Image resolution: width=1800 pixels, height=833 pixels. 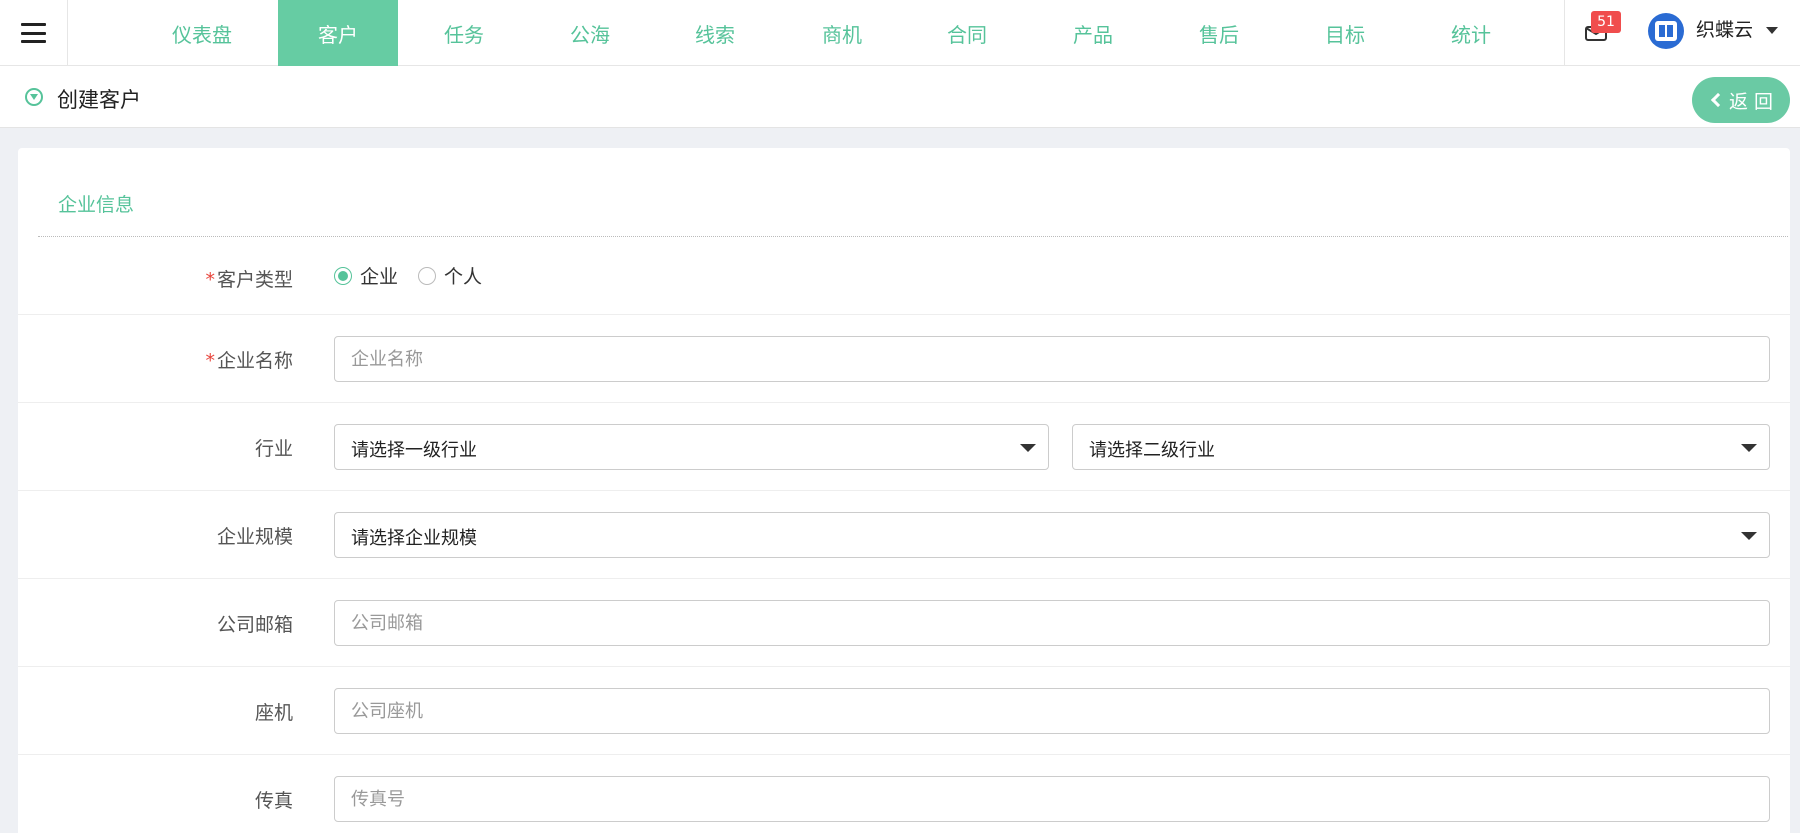 What do you see at coordinates (1772, 30) in the screenshot?
I see `chevron-down-icon` at bounding box center [1772, 30].